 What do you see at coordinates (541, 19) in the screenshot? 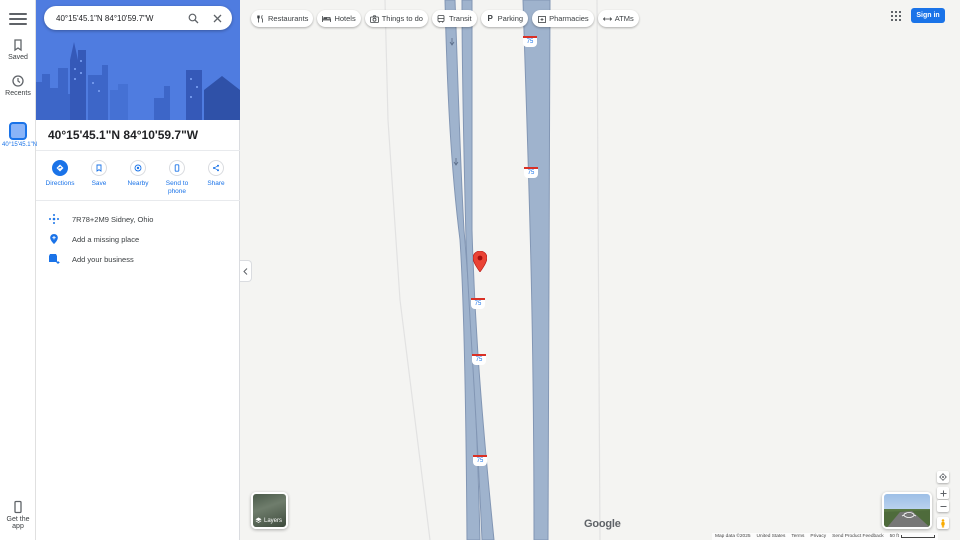
I see `pharmacy-icon` at bounding box center [541, 19].